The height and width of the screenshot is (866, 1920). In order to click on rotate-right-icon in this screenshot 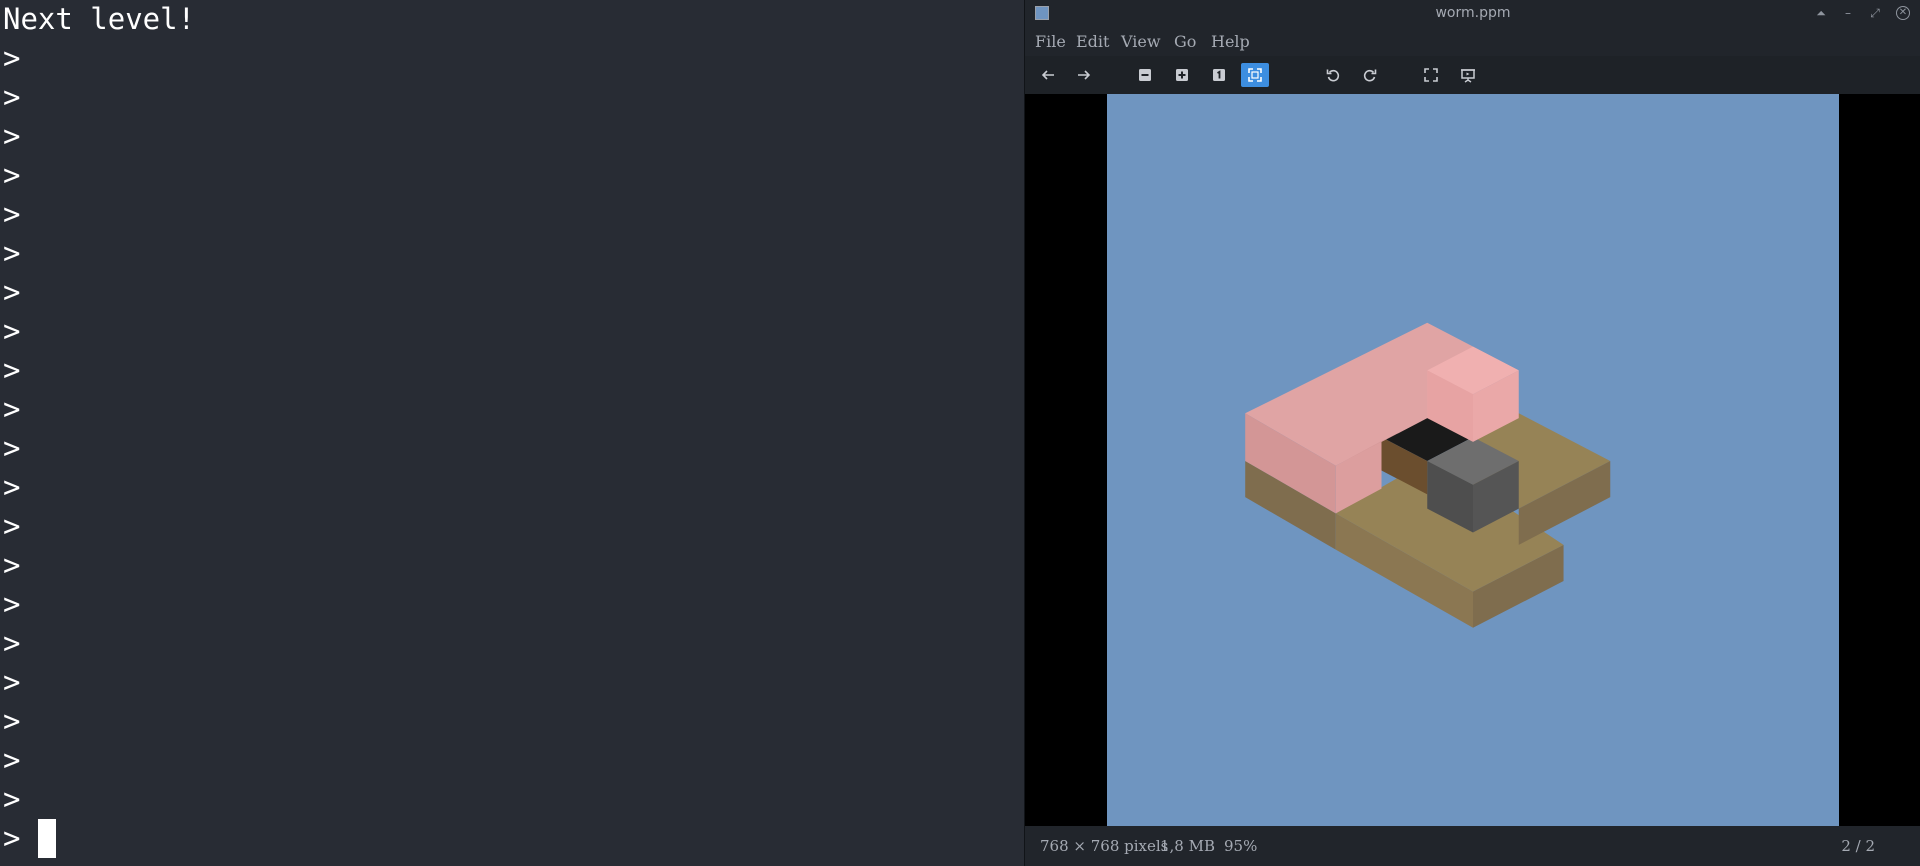, I will do `click(1370, 75)`.